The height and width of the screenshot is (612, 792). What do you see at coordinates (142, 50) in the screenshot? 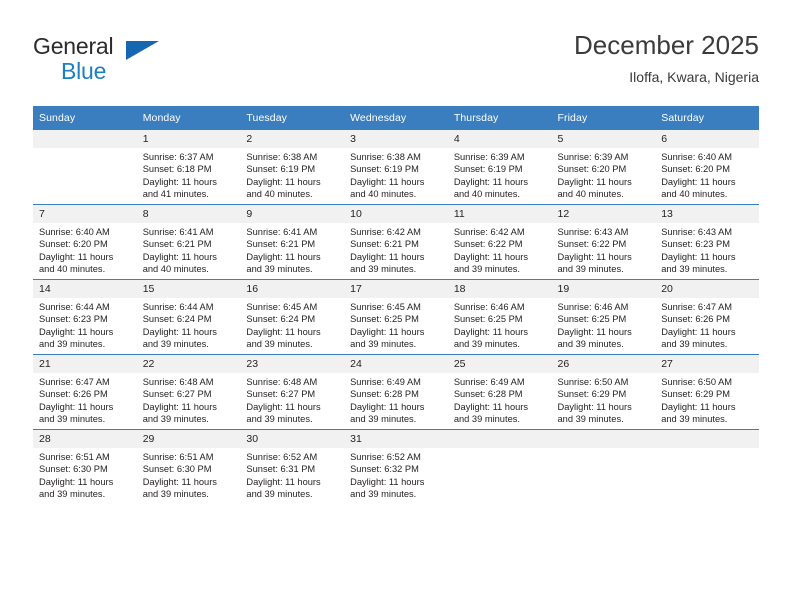
I see `logo-triangle-icon` at bounding box center [142, 50].